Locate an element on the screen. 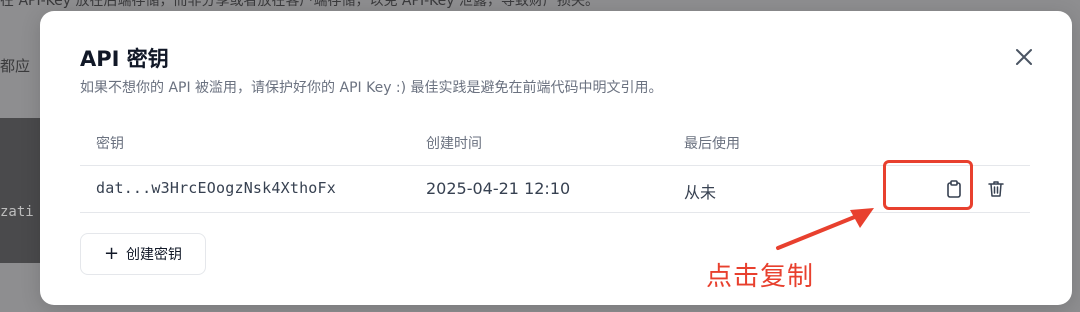 Image resolution: width=1080 pixels, height=312 pixels. annotation-arrow is located at coordinates (825, 229).